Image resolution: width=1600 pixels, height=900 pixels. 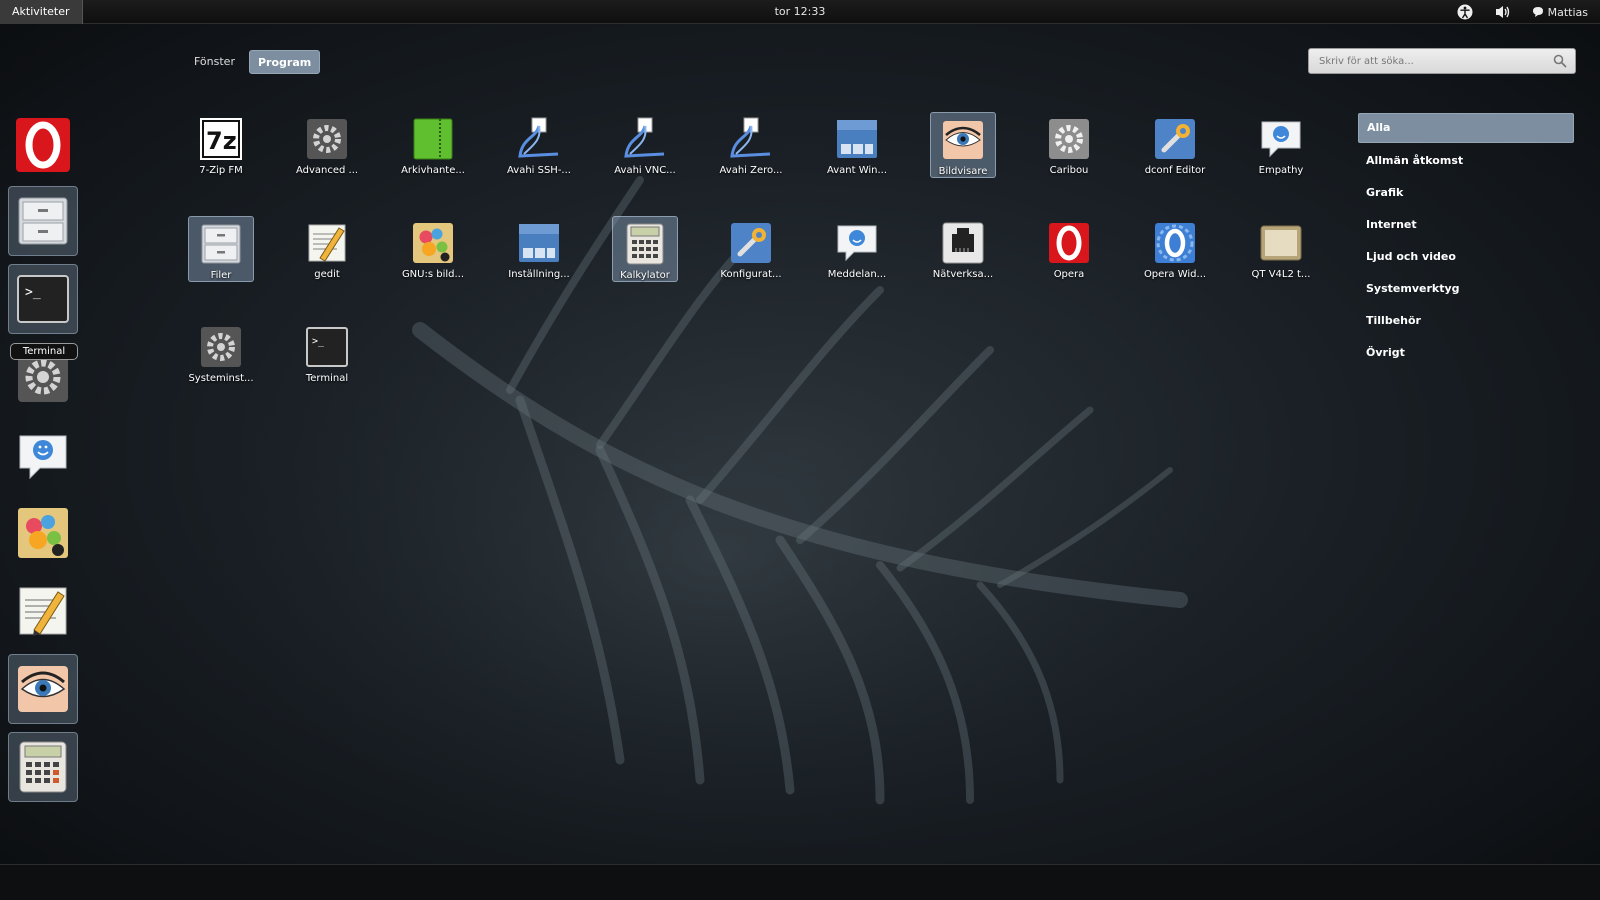 What do you see at coordinates (221, 141) in the screenshot?
I see `svg-text: 7z` at bounding box center [221, 141].